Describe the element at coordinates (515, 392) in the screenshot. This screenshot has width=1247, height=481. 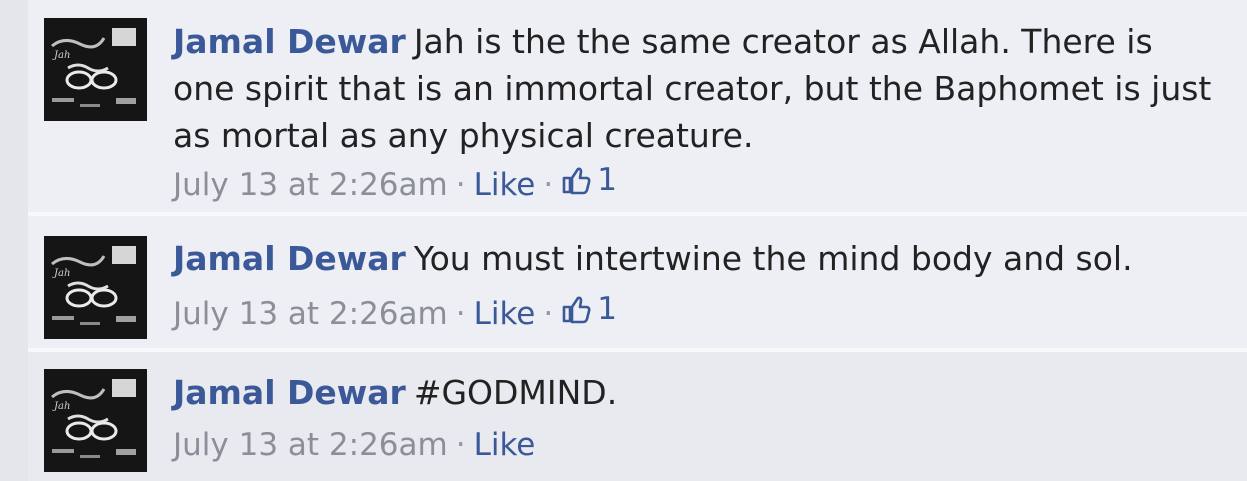
I see `comment-text: #GODMIND.` at that location.